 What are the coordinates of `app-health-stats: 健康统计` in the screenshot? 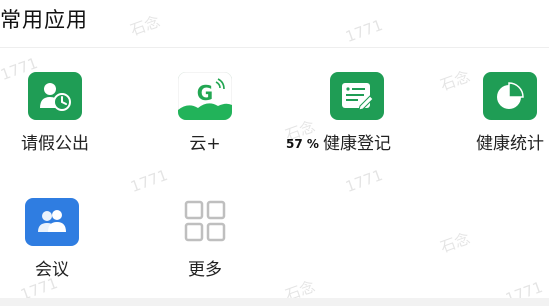 It's located at (502, 113).